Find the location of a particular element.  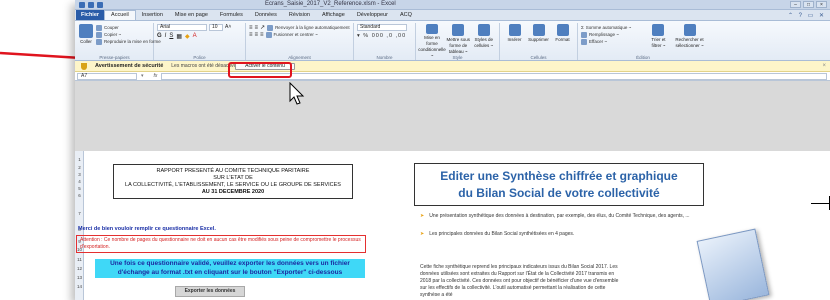

row-header-11: 11 is located at coordinates (79, 259).